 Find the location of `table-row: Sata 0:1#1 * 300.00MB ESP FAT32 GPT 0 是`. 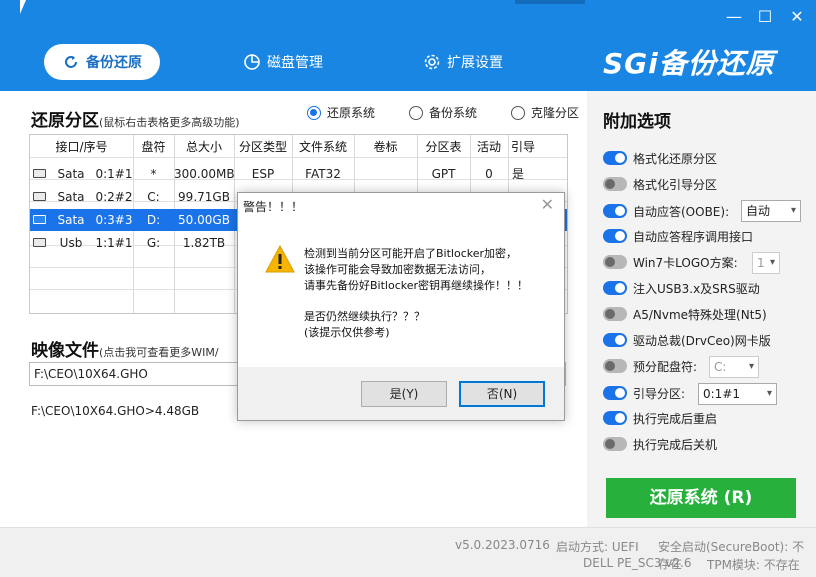

table-row: Sata 0:1#1 * 300.00MB ESP FAT32 GPT 0 是 is located at coordinates (298, 174).